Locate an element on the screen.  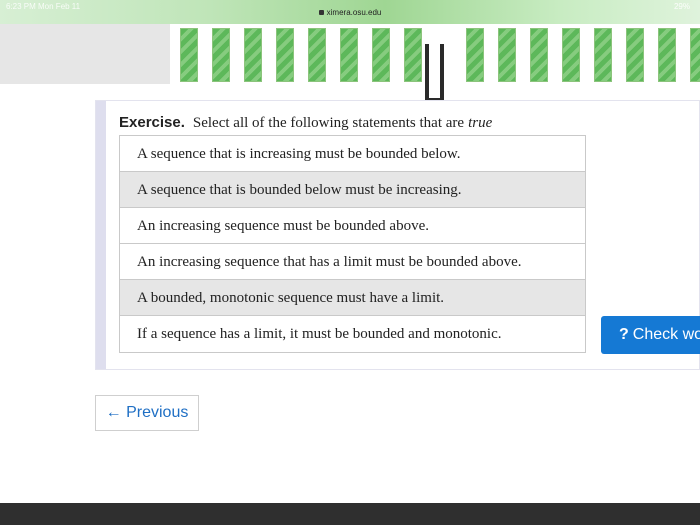
url-text: ximera.osu.edu is located at coordinates (354, 12).